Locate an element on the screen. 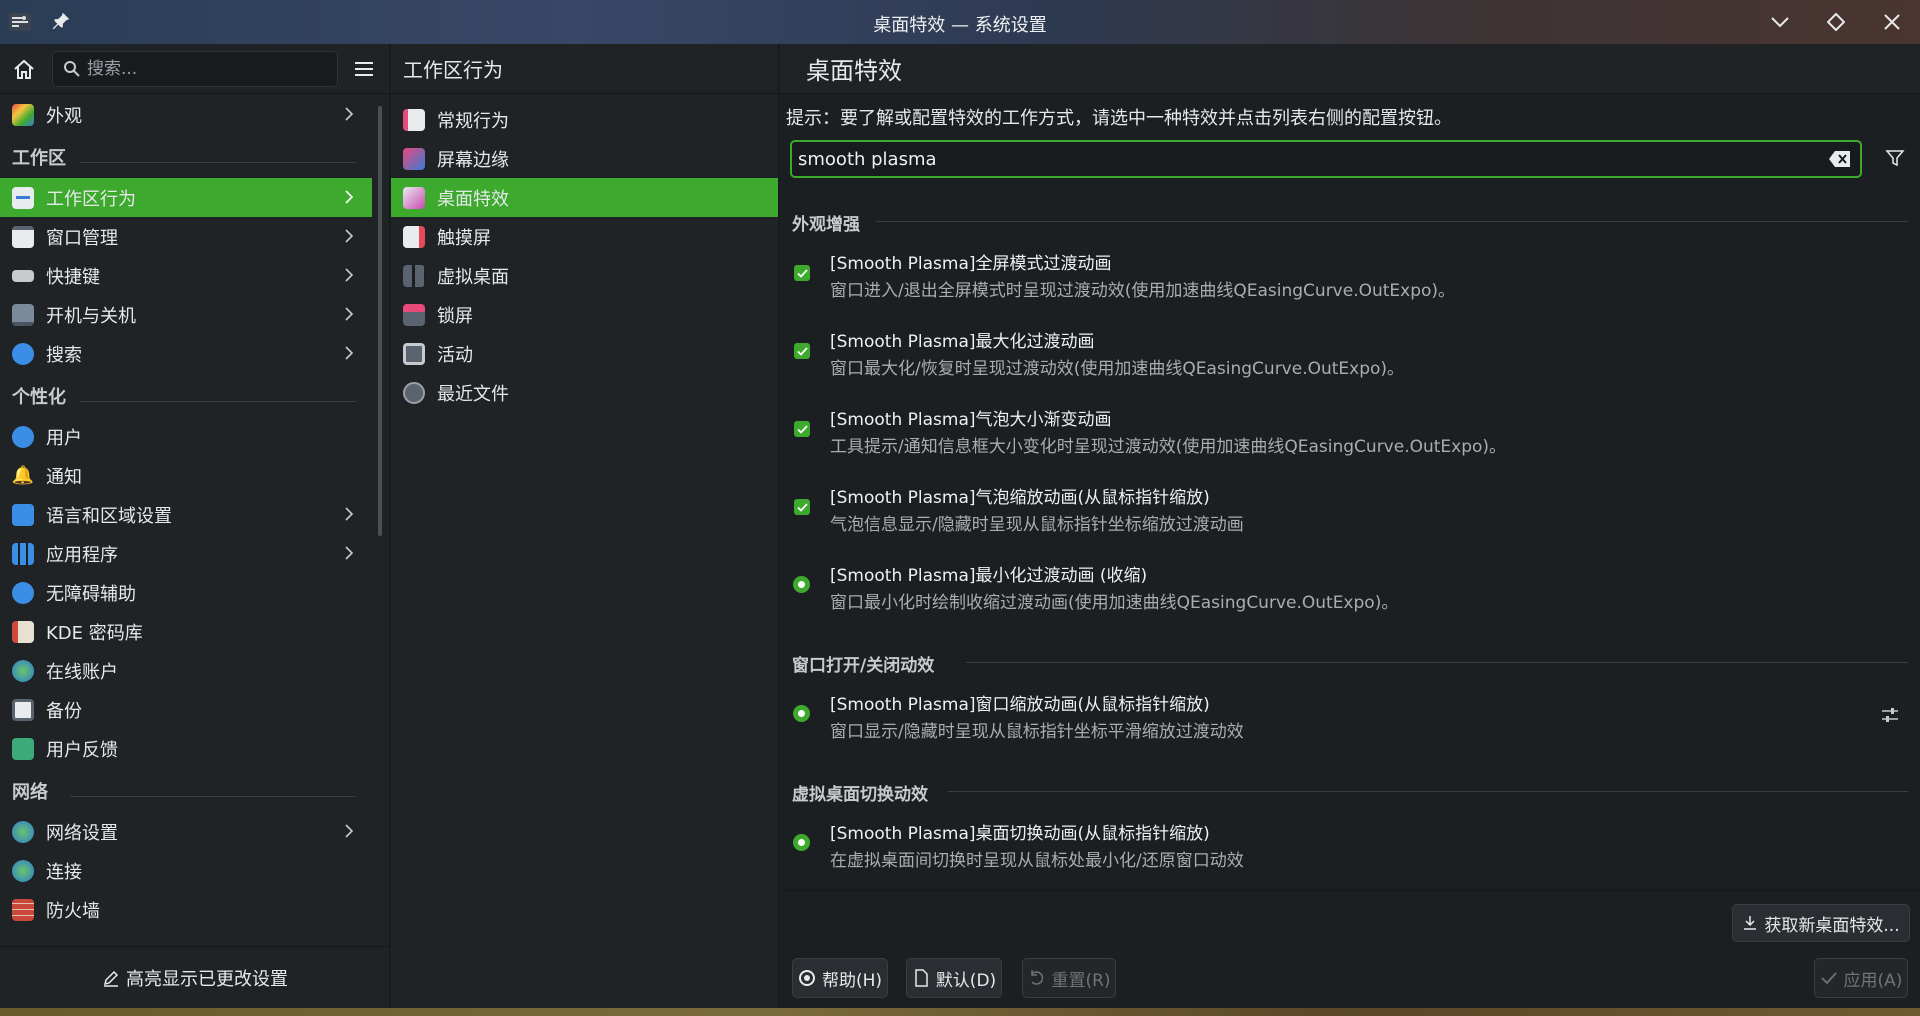 The image size is (1920, 1016). subcategory-desktop-effects: 桌面特效 is located at coordinates (584, 197).